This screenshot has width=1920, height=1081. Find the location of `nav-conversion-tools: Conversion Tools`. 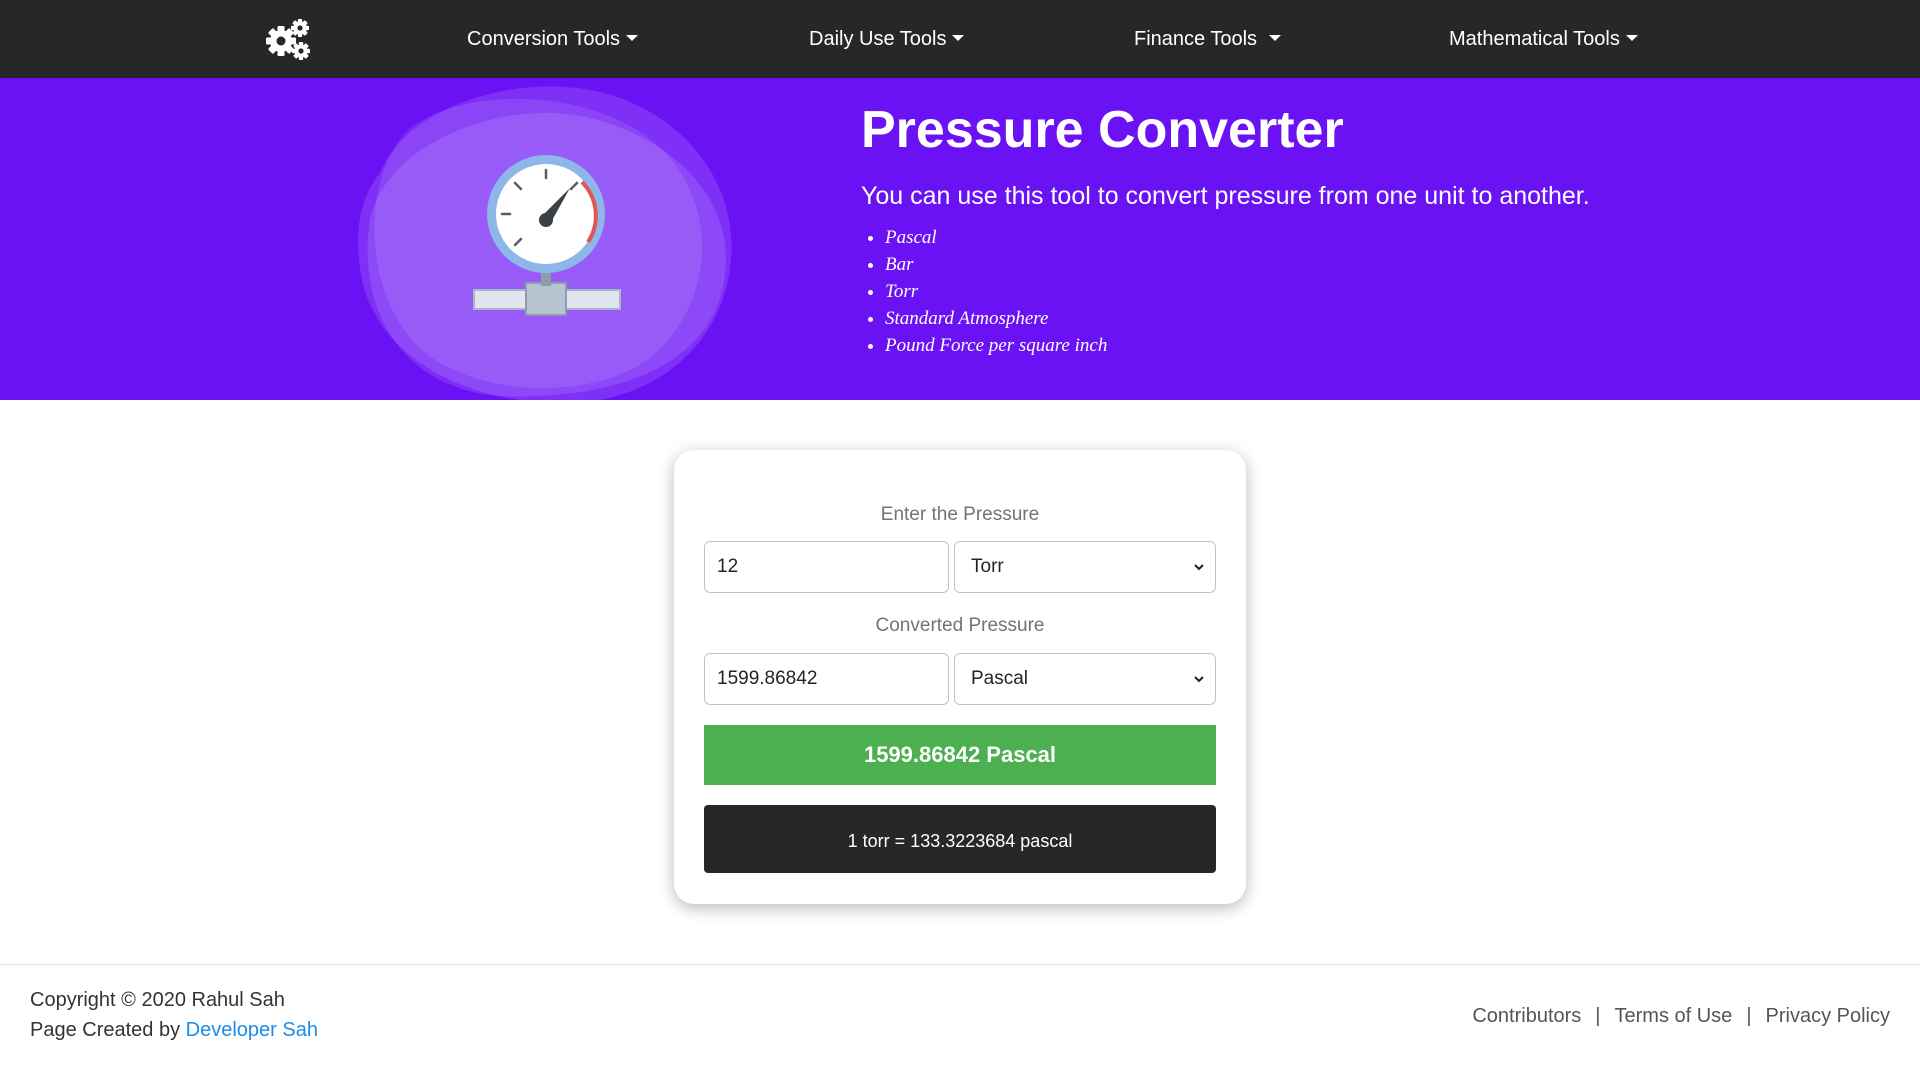

nav-conversion-tools: Conversion Tools is located at coordinates (553, 39).